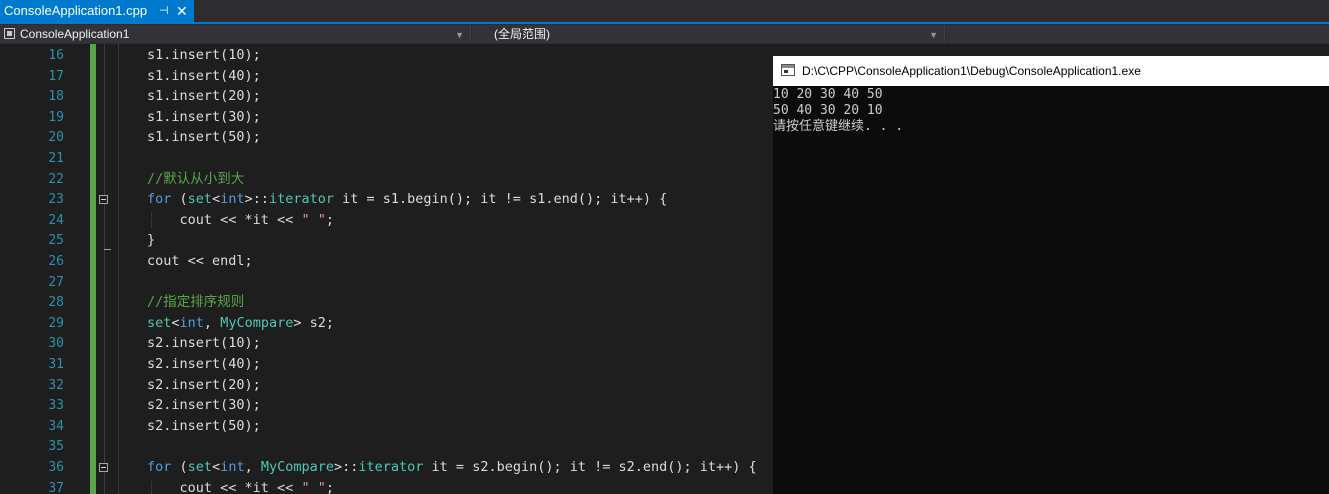 This screenshot has width=1329, height=494. What do you see at coordinates (204, 384) in the screenshot?
I see `code-text: s2.insert(20);` at bounding box center [204, 384].